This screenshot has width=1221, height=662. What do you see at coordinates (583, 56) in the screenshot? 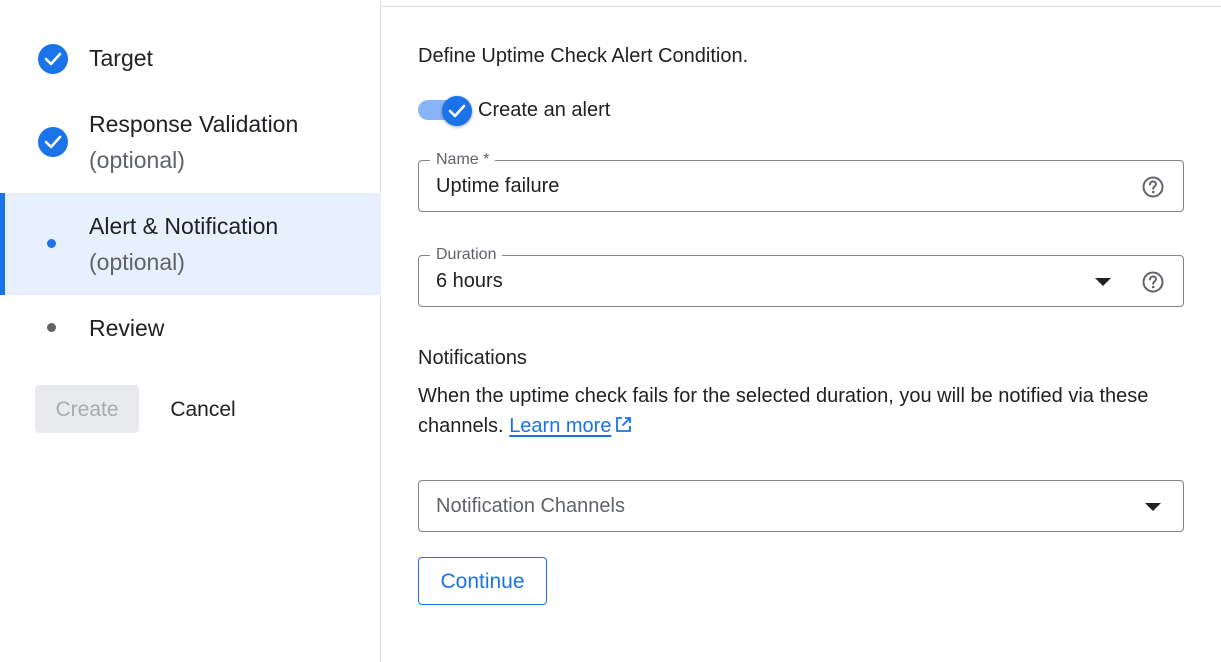
I see `form-heading: Define Uptime Check Alert Condition.` at bounding box center [583, 56].